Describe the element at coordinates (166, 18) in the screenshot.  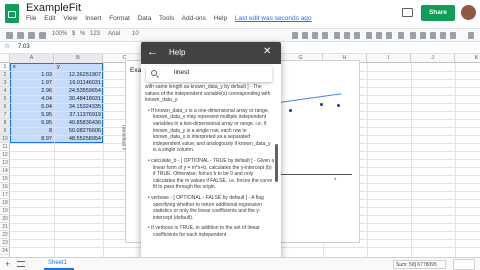
I see `menu-tools: Tools` at that location.